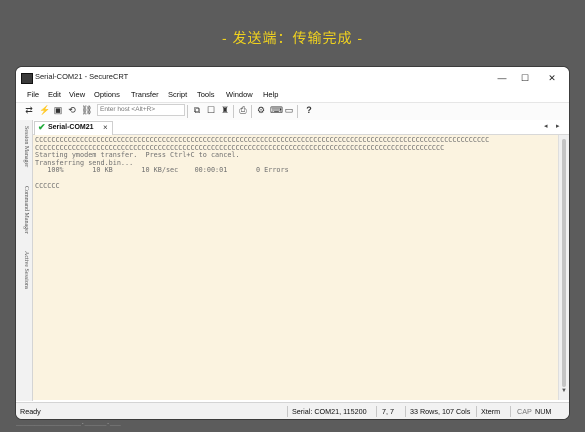 Image resolution: width=585 pixels, height=432 pixels. I want to click on scroll-down-icon: ▼, so click(564, 391).